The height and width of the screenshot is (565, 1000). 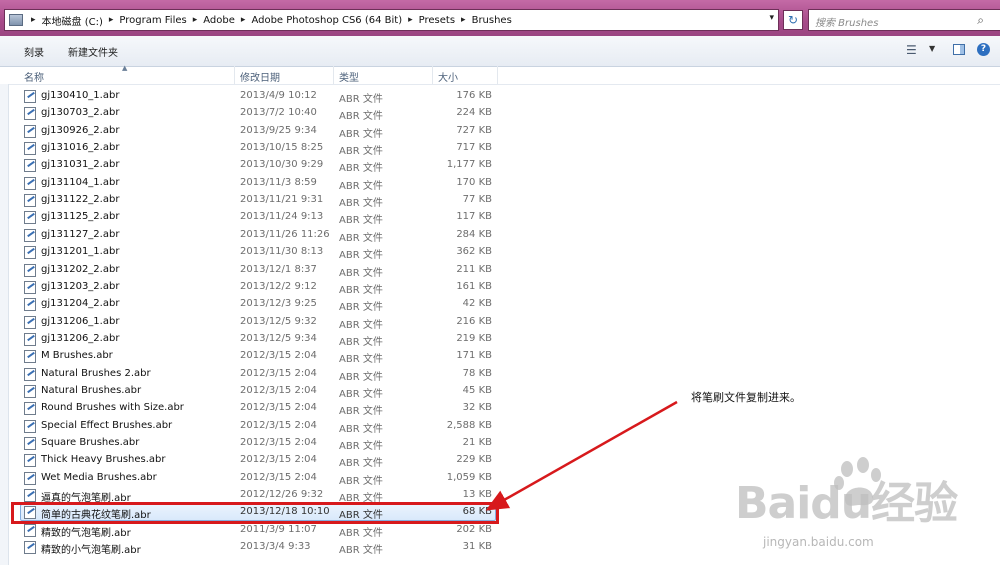 What do you see at coordinates (500, 270) in the screenshot?
I see `table-row: gj131202_2.abr 2013/12/1 8:37 ABR 文件 211 KB` at bounding box center [500, 270].